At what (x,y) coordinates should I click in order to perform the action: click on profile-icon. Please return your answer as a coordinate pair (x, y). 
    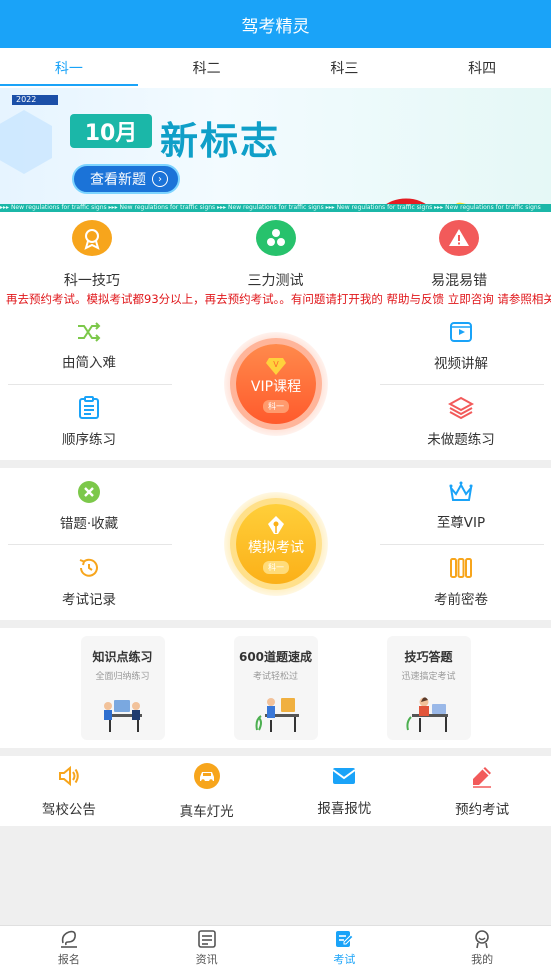
    Looking at the image, I should click on (482, 938).